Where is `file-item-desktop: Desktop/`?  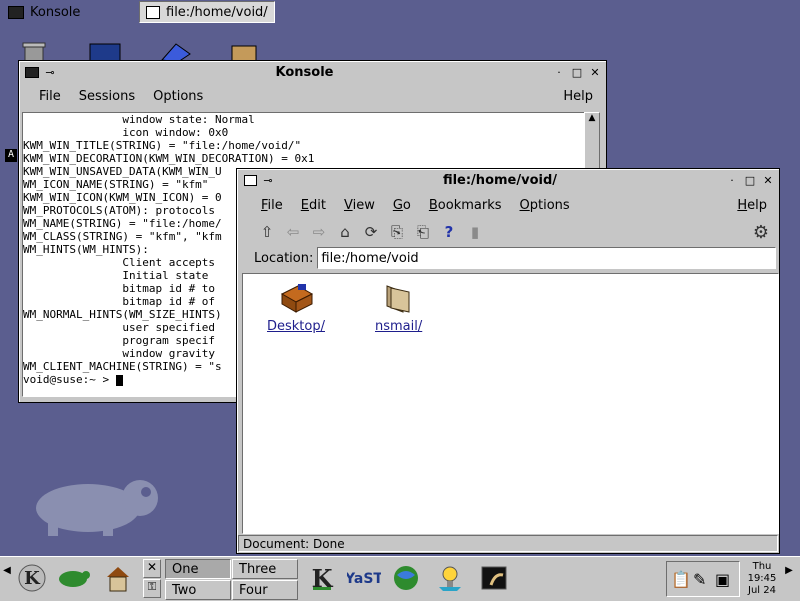 file-item-desktop: Desktop/ is located at coordinates (296, 308).